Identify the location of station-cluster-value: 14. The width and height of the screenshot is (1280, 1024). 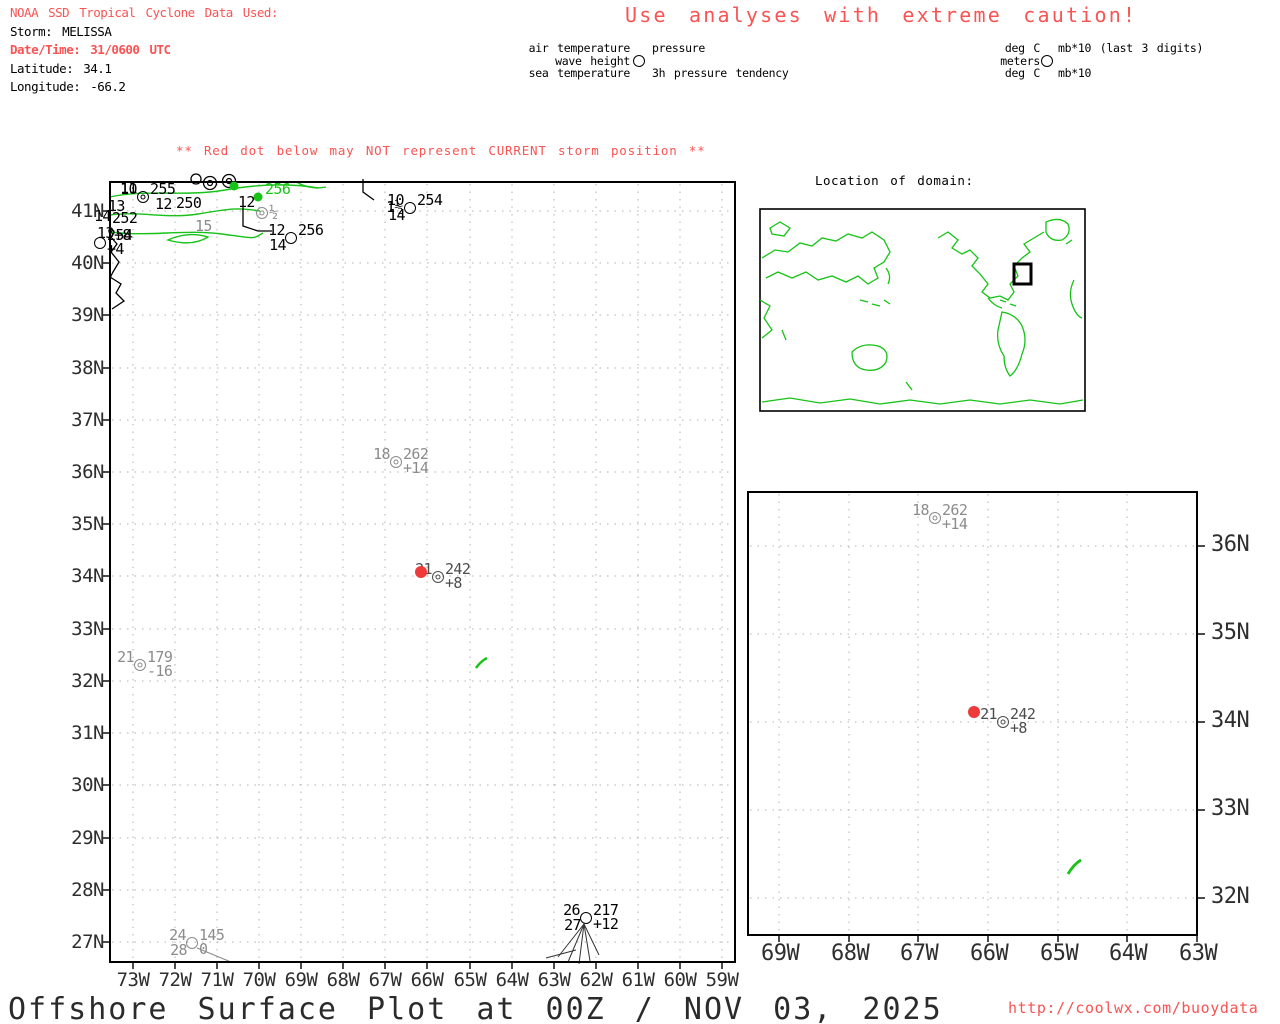
(102, 216).